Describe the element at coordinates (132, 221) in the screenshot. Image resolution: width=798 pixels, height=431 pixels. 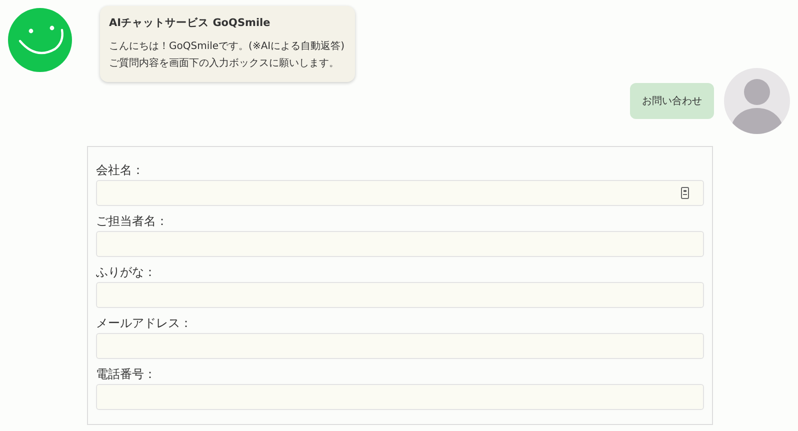
I see `field-label: ご担当者名：` at that location.